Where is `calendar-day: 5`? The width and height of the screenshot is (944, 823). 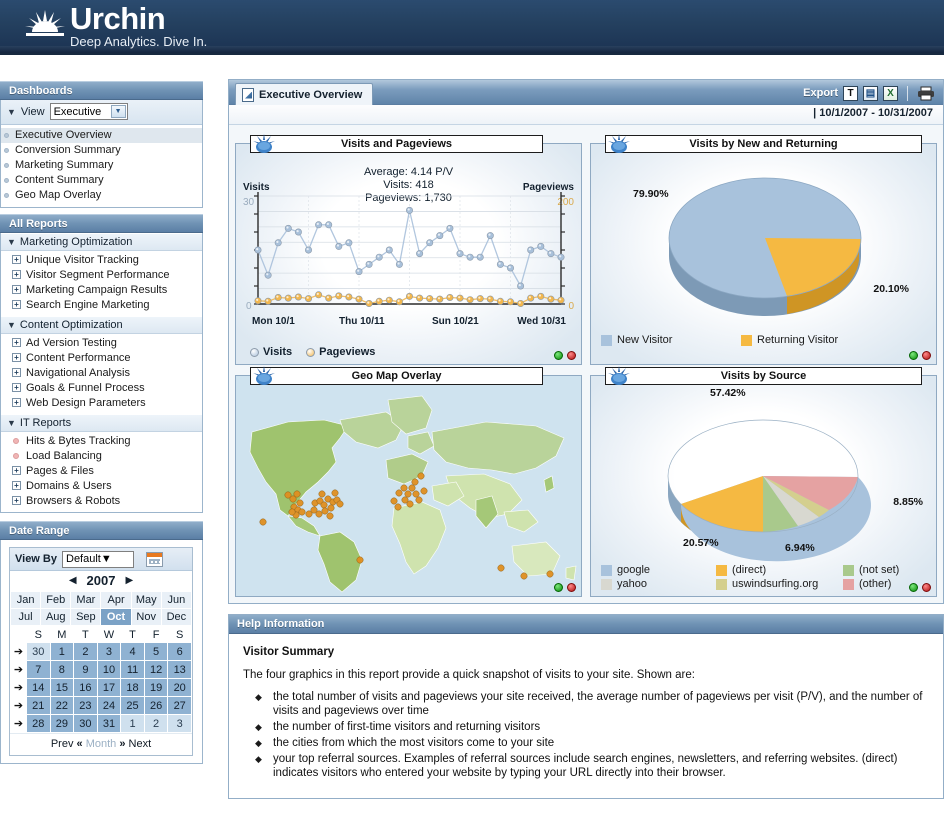
calendar-day: 5 is located at coordinates (156, 651).